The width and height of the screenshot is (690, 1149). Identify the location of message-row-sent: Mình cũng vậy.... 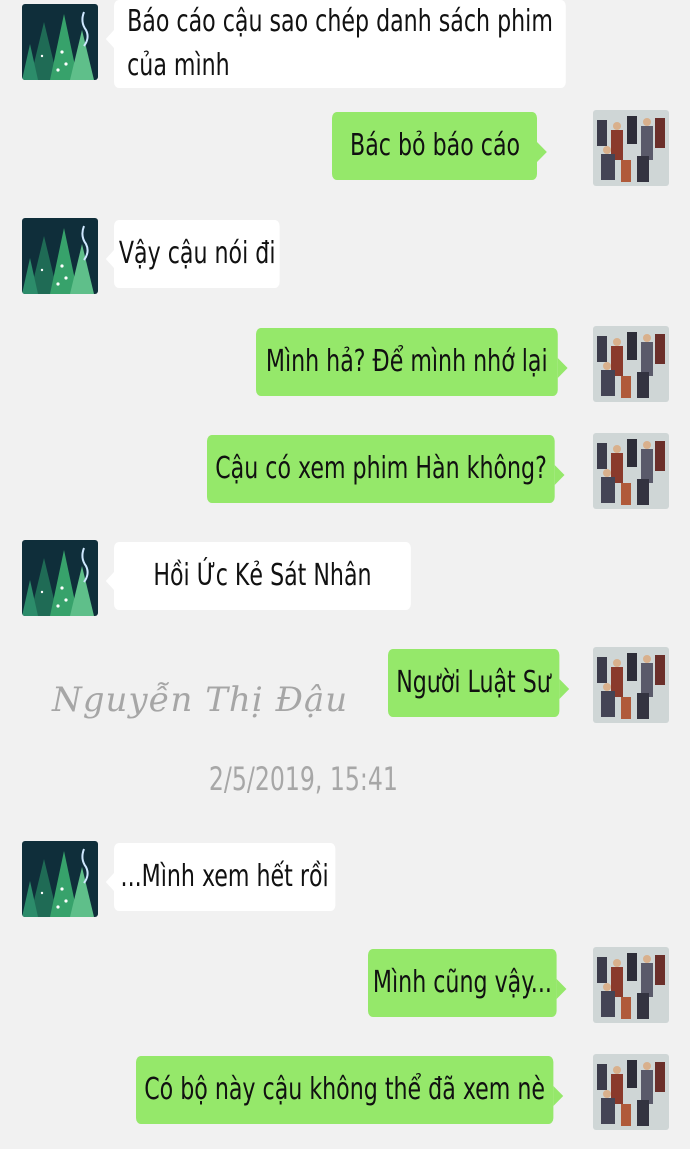
(345, 987).